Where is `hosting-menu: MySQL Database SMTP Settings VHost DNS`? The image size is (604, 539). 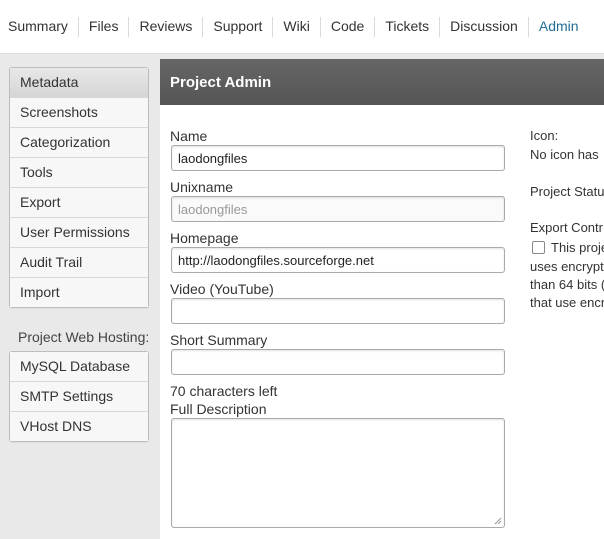 hosting-menu: MySQL Database SMTP Settings VHost DNS is located at coordinates (79, 396).